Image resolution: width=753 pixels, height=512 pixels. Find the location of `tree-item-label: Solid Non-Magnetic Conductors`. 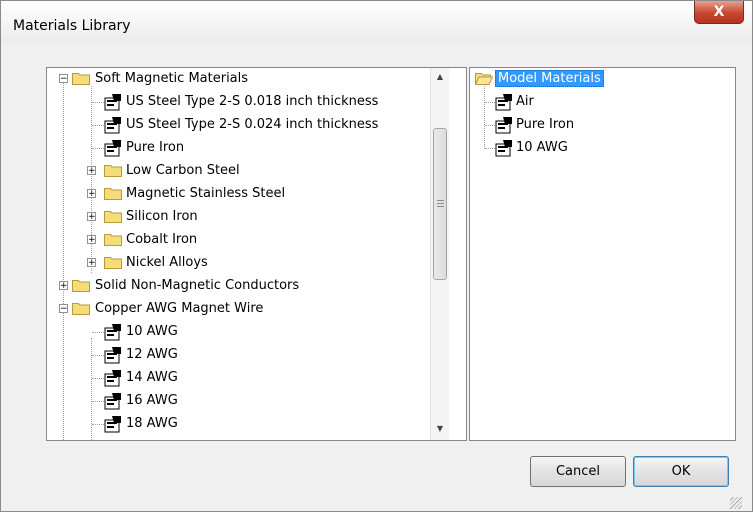

tree-item-label: Solid Non-Magnetic Conductors is located at coordinates (197, 285).